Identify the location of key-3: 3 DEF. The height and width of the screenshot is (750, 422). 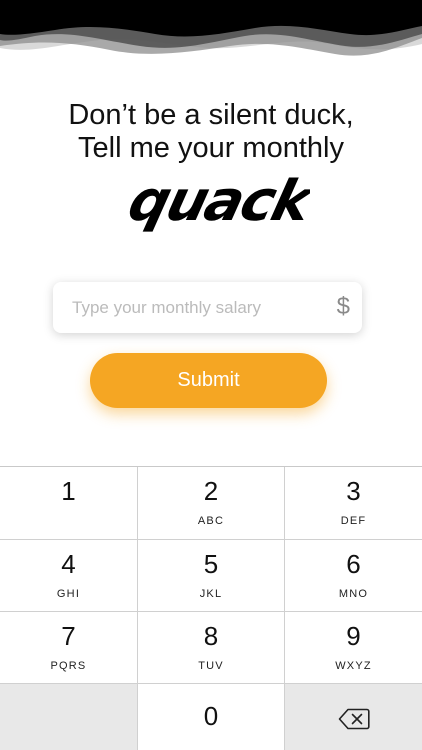
(353, 503).